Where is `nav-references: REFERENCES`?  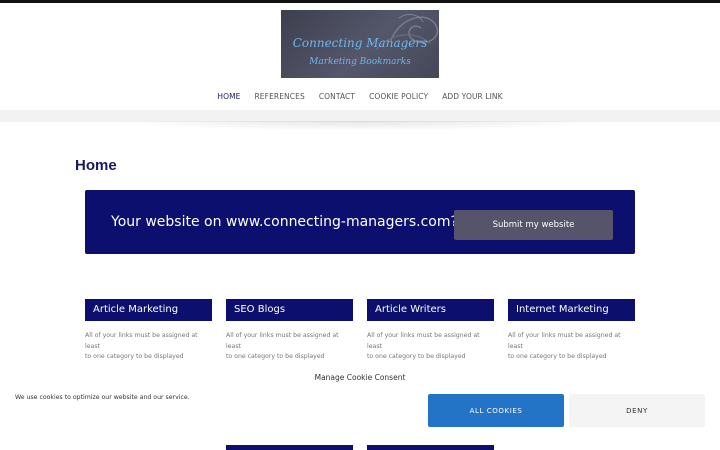 nav-references: REFERENCES is located at coordinates (280, 96).